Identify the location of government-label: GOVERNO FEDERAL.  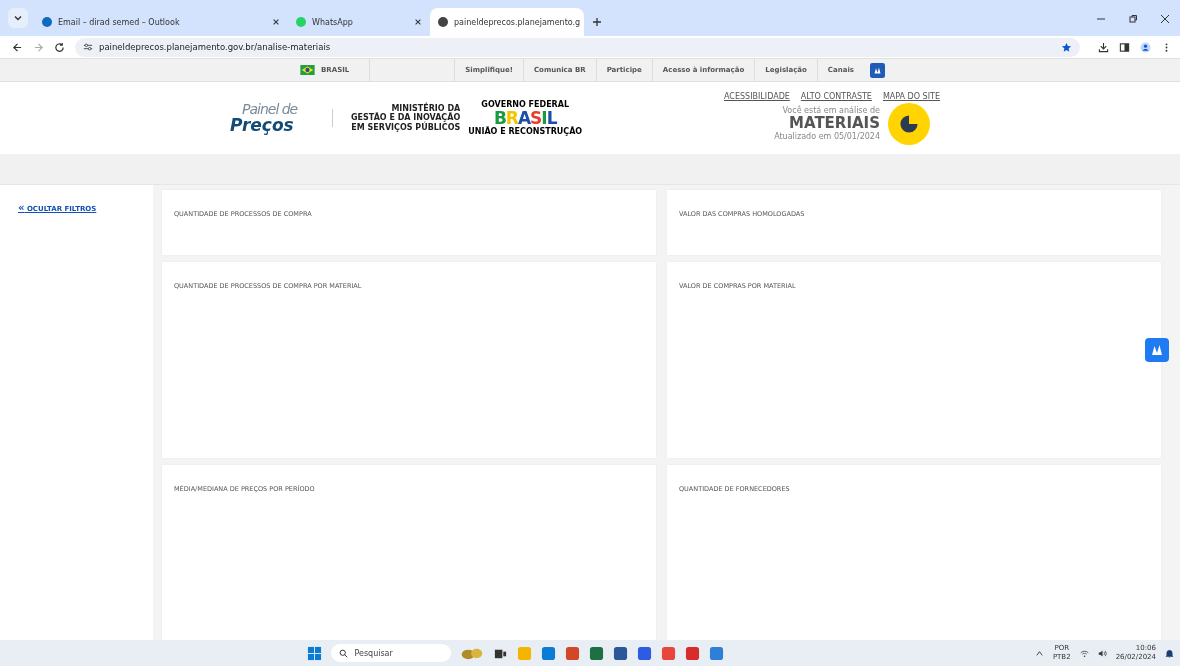
(525, 104).